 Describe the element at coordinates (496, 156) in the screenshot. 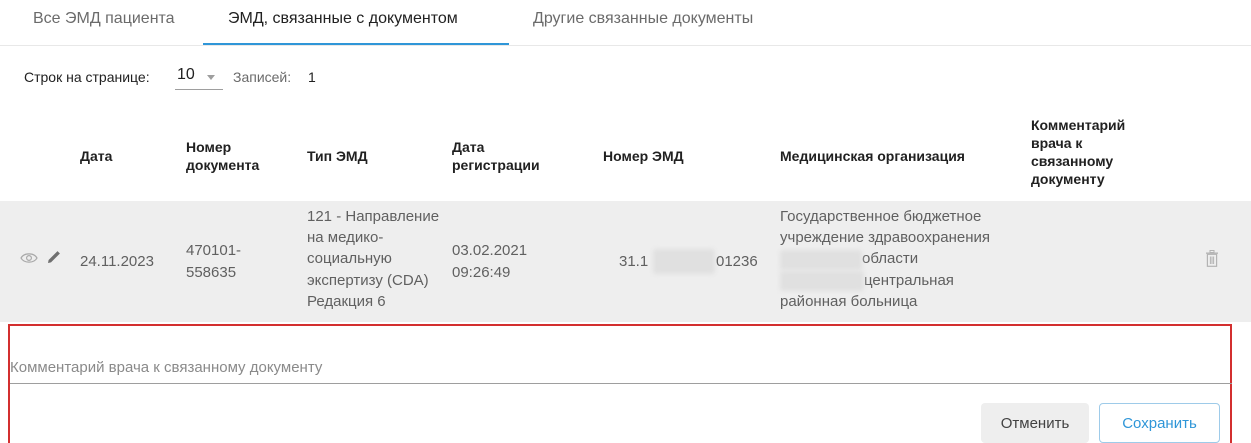

I see `column-header-reg-date: Дата регистрации` at that location.